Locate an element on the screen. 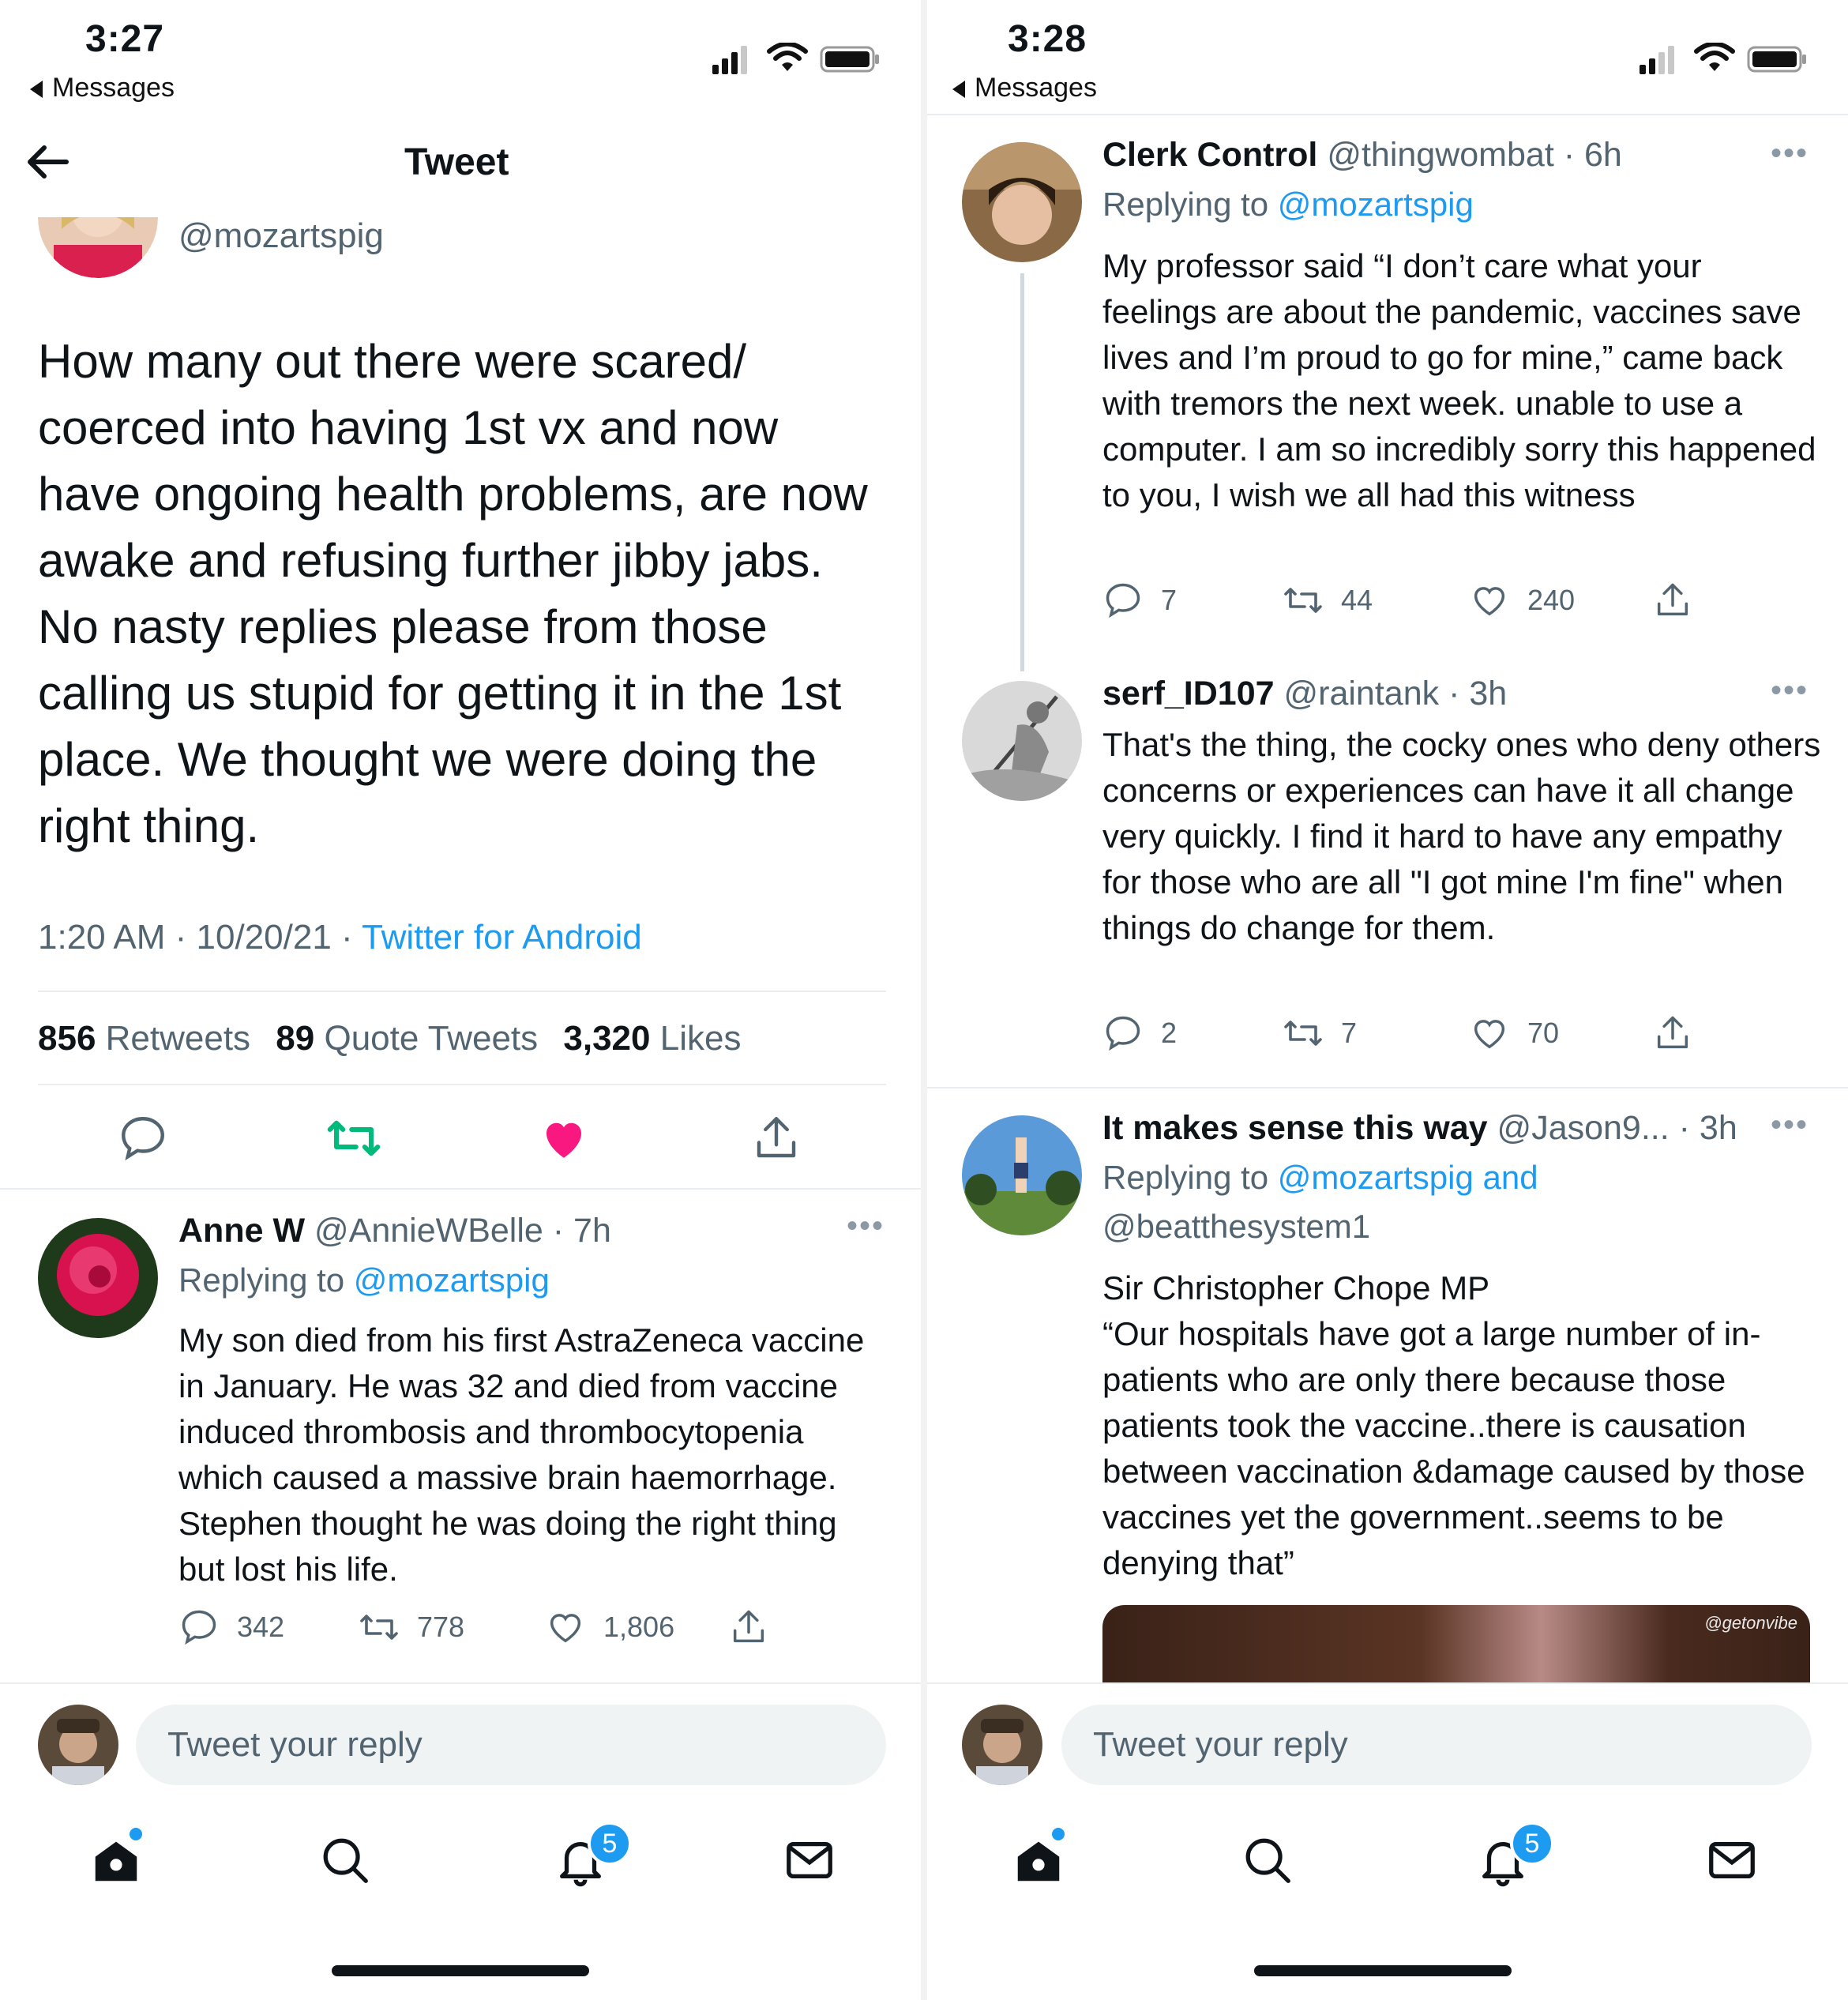 This screenshot has height=2000, width=1848. retweet-button: 778 is located at coordinates (411, 1627).